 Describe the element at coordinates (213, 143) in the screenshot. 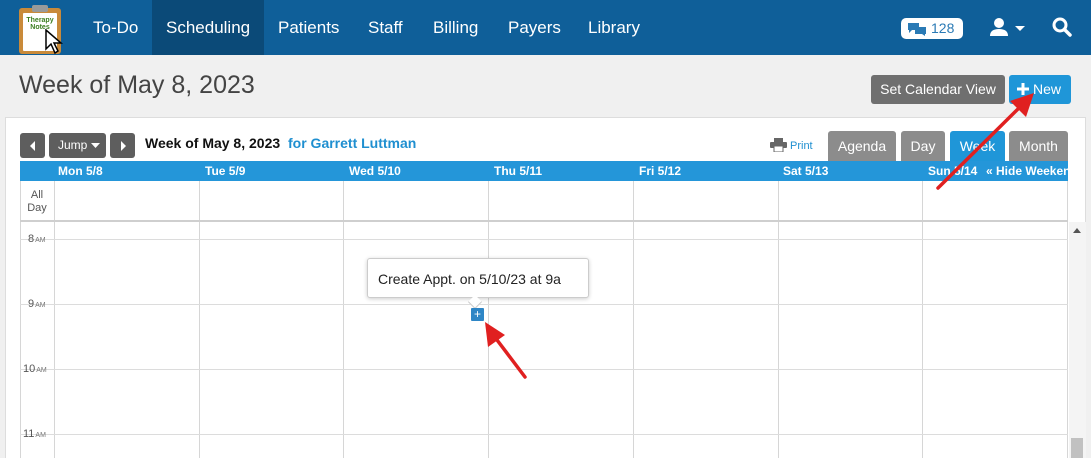

I see `calendar-week-title: Week of May 8, 2023` at that location.